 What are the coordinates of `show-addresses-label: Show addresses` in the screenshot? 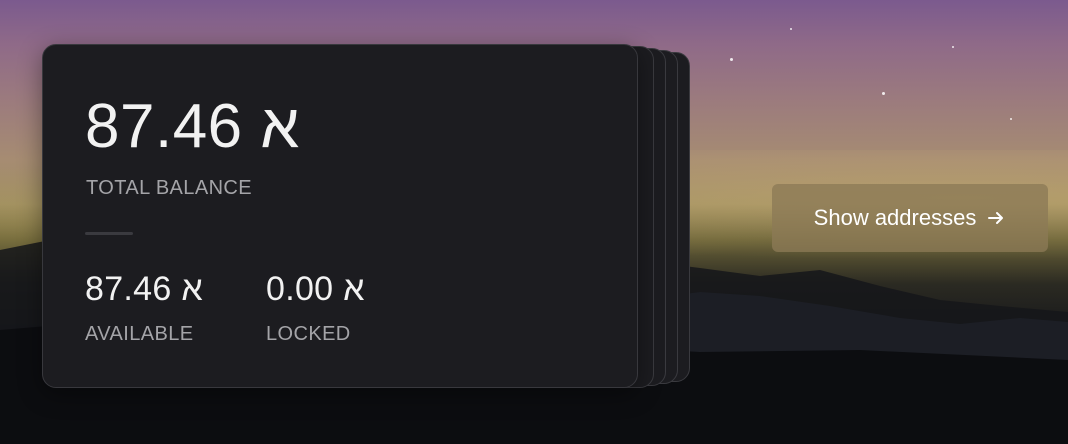 It's located at (895, 217).